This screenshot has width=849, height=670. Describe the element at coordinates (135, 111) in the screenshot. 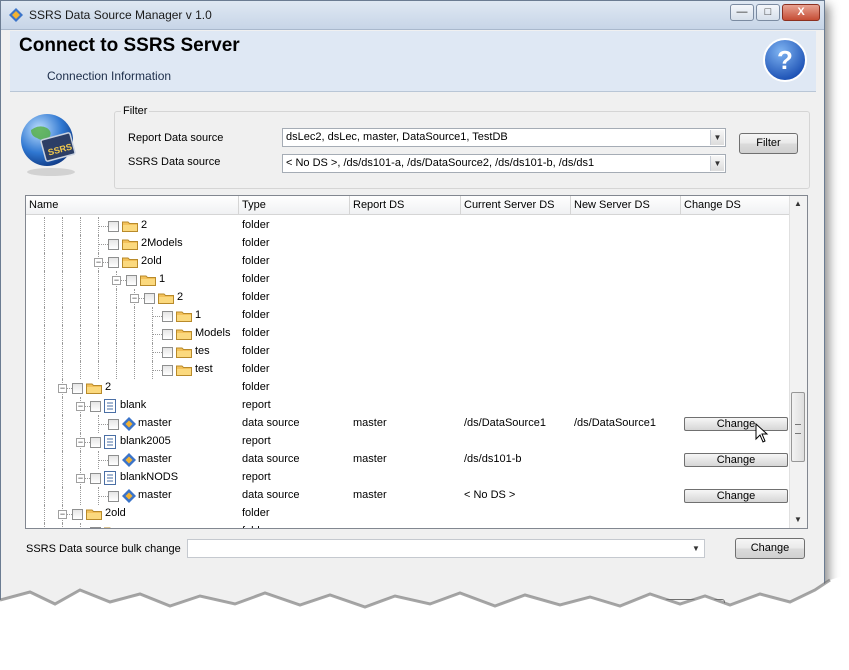

I see `filter-legend: Filter` at that location.